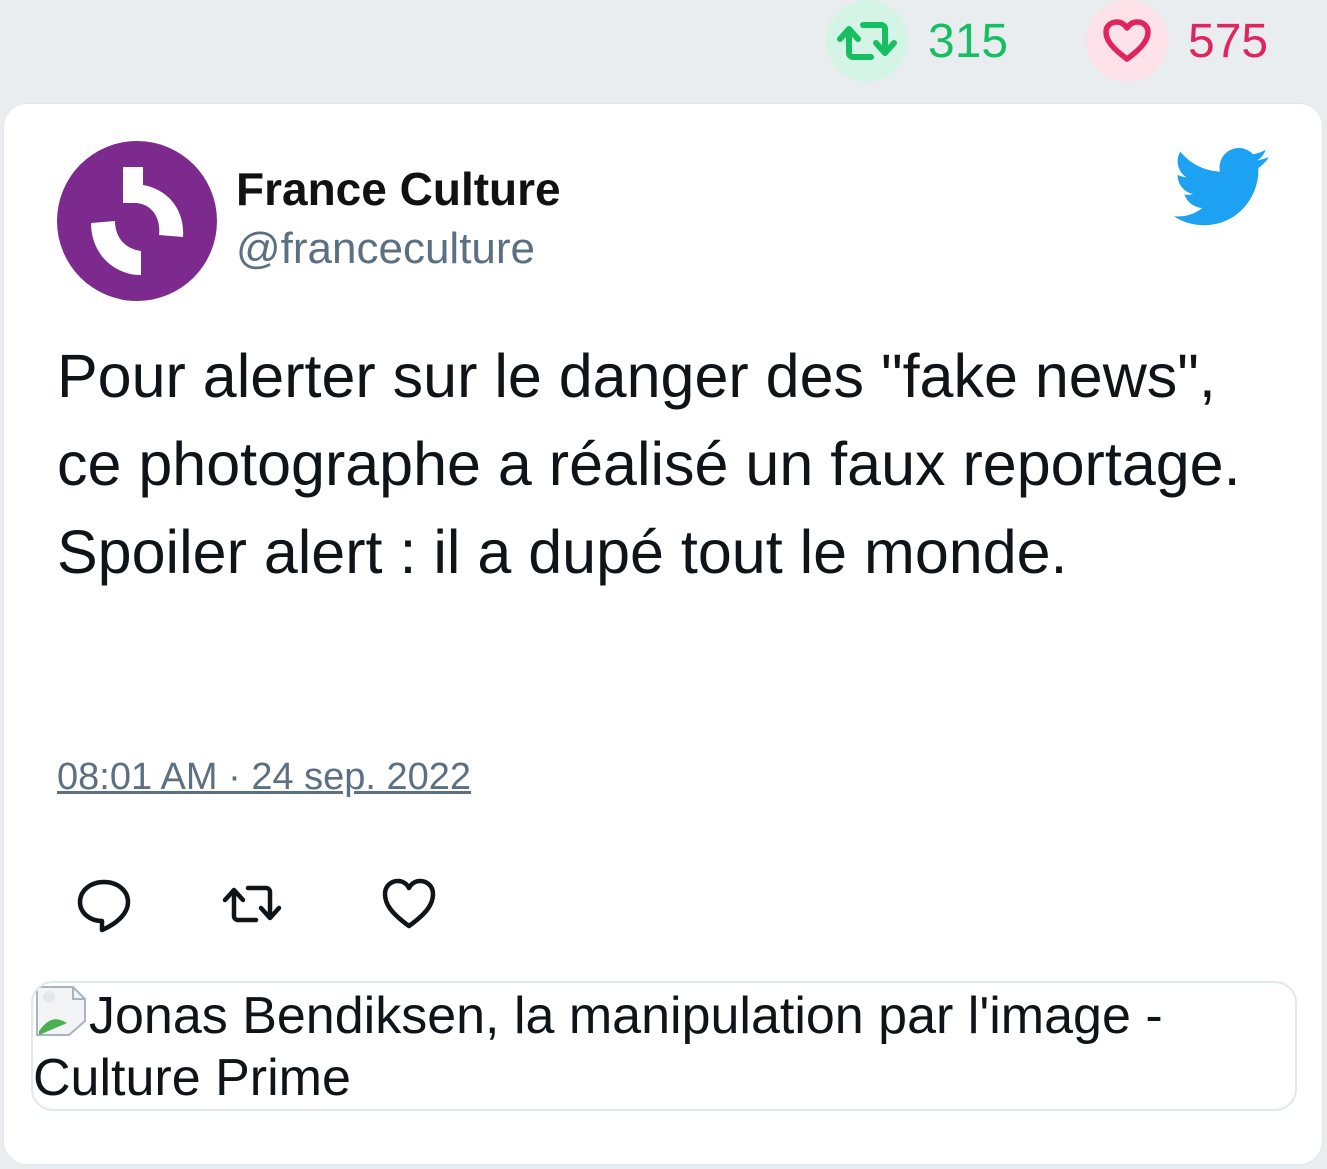 The width and height of the screenshot is (1327, 1169). What do you see at coordinates (251, 904) in the screenshot?
I see `retweet-action-icon` at bounding box center [251, 904].